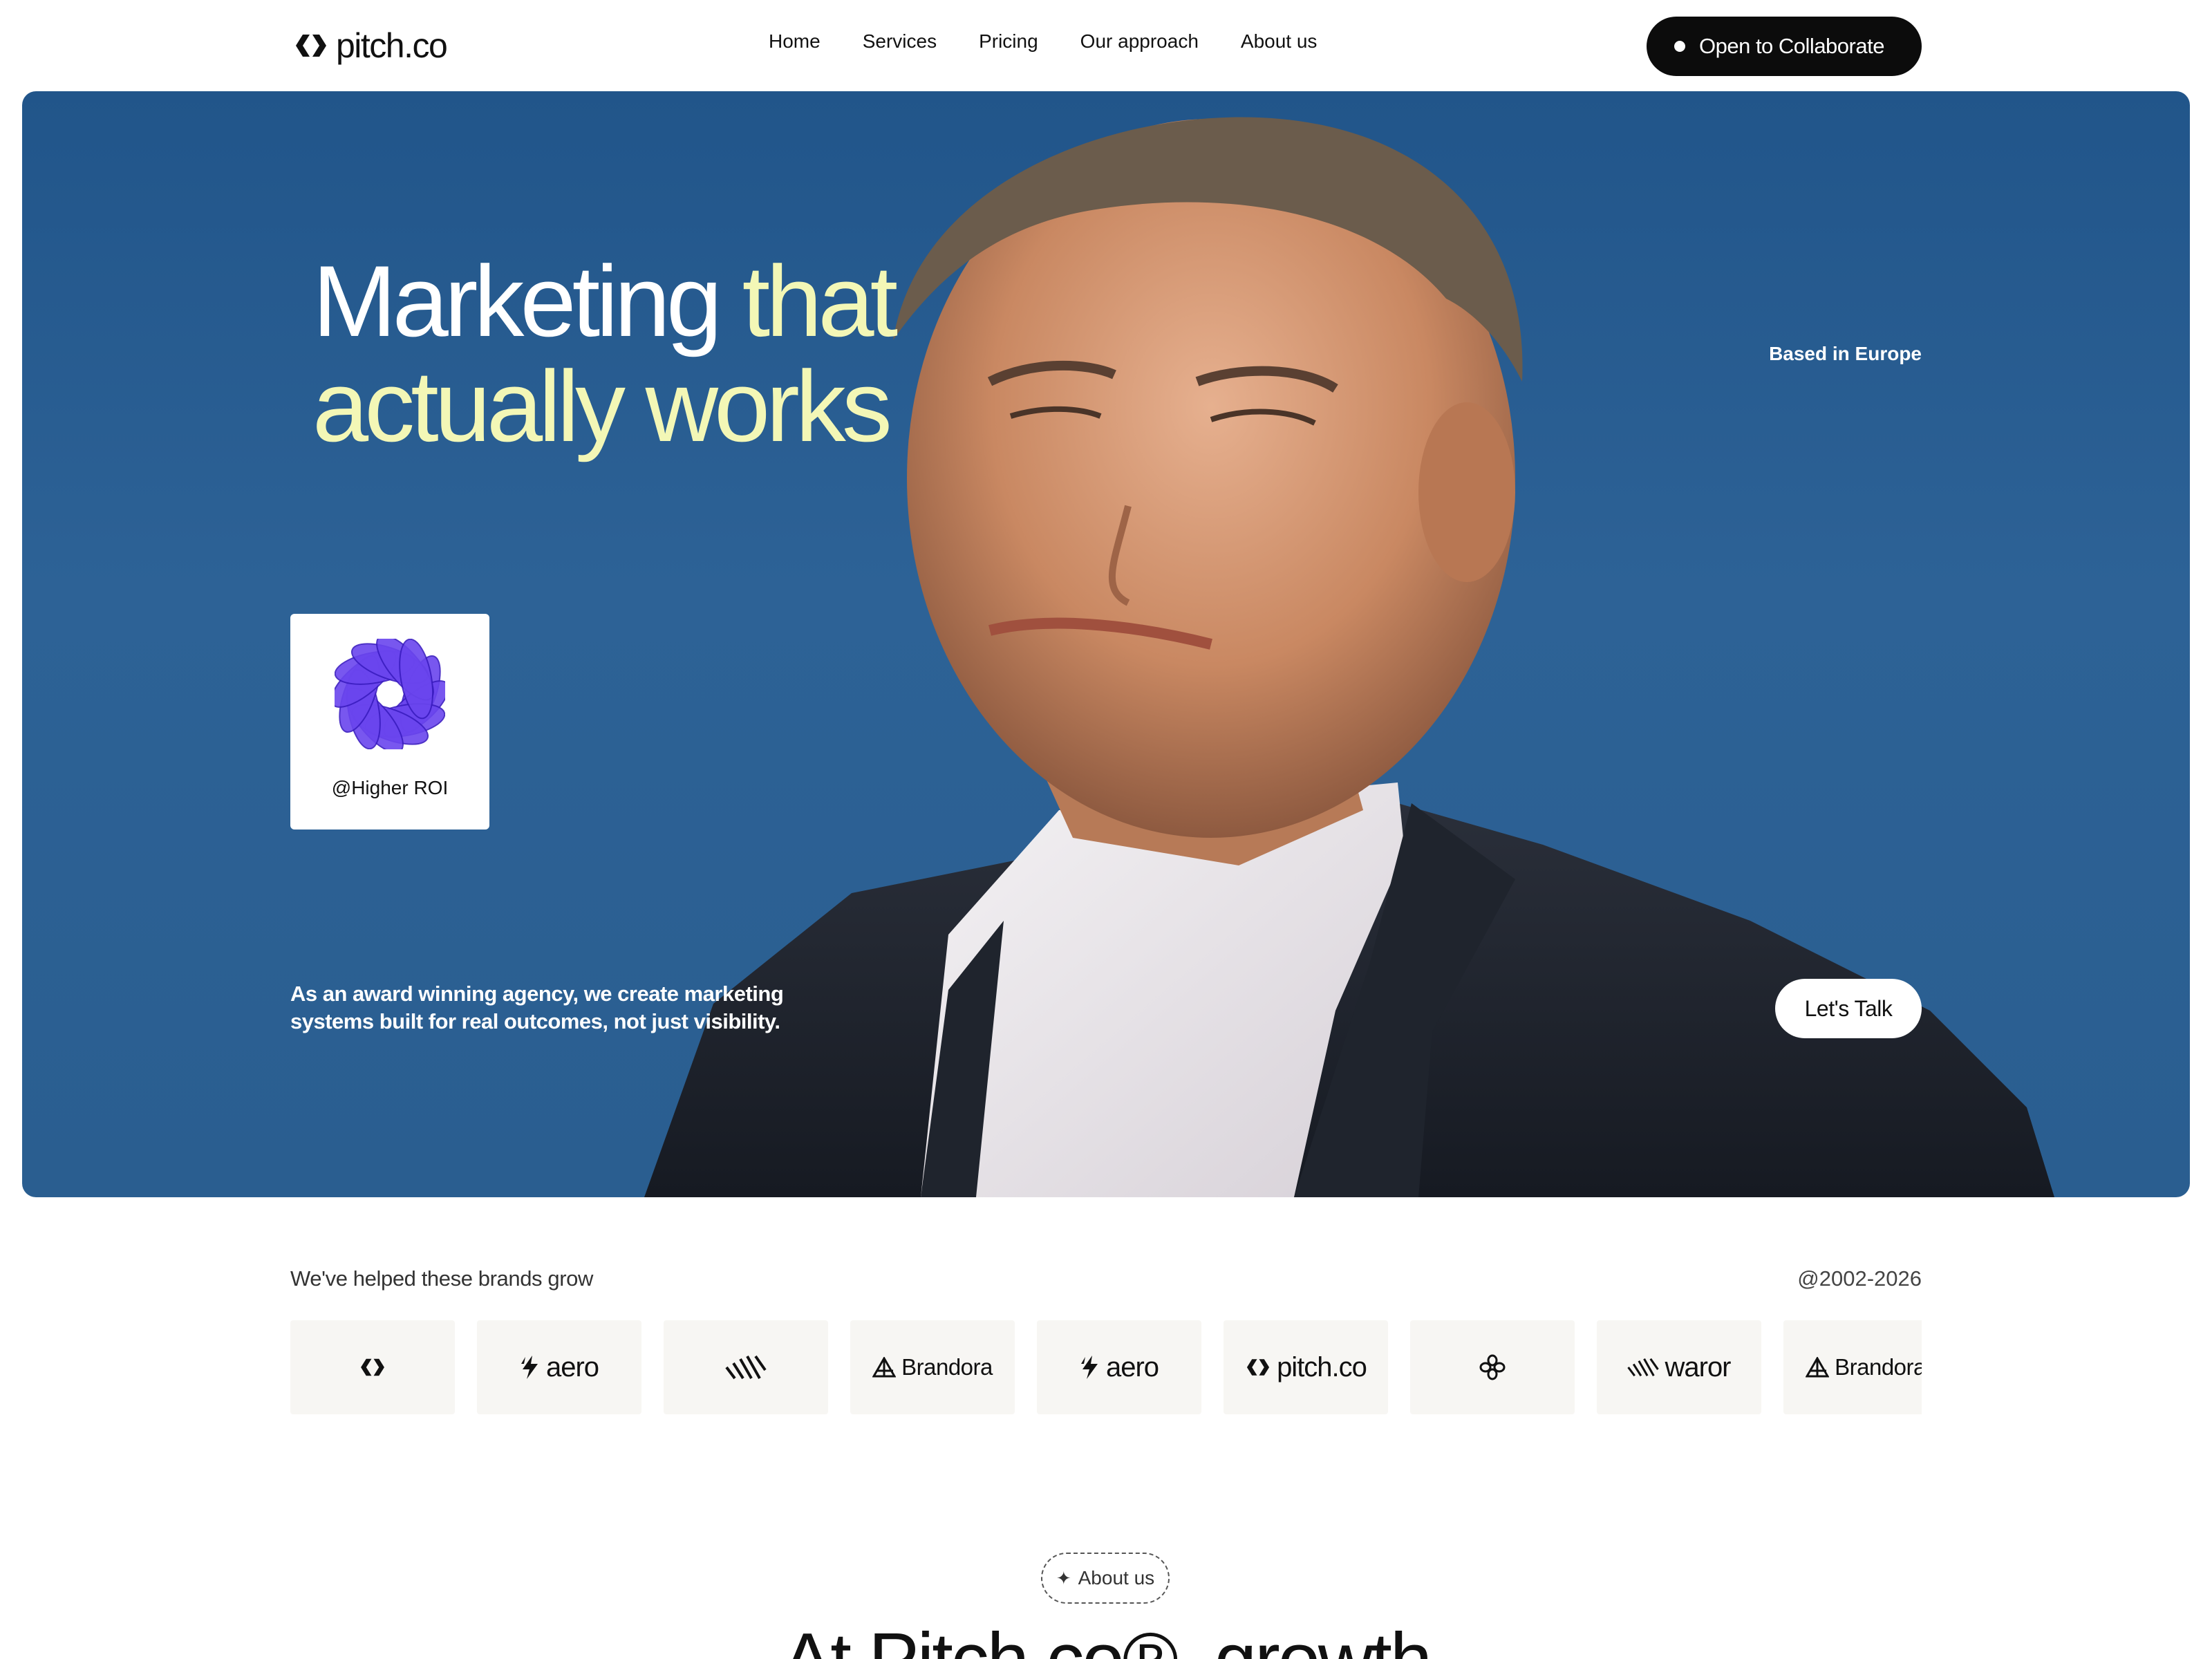 The image size is (2212, 1659). What do you see at coordinates (1698, 1366) in the screenshot?
I see `brand-logo-text: waror` at bounding box center [1698, 1366].